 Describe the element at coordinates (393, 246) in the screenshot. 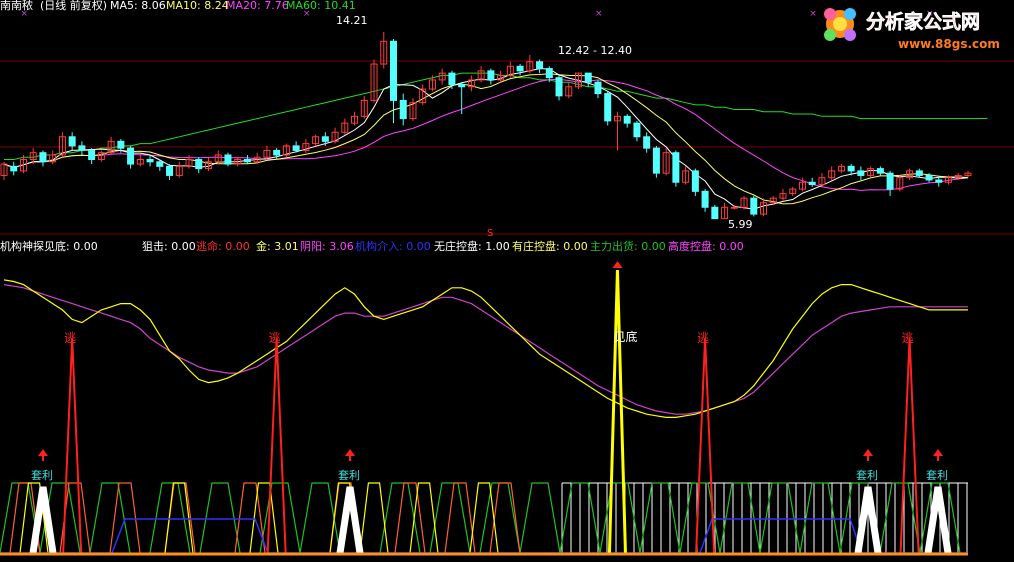

I see `legend-item: 机构介入: 0.00` at that location.